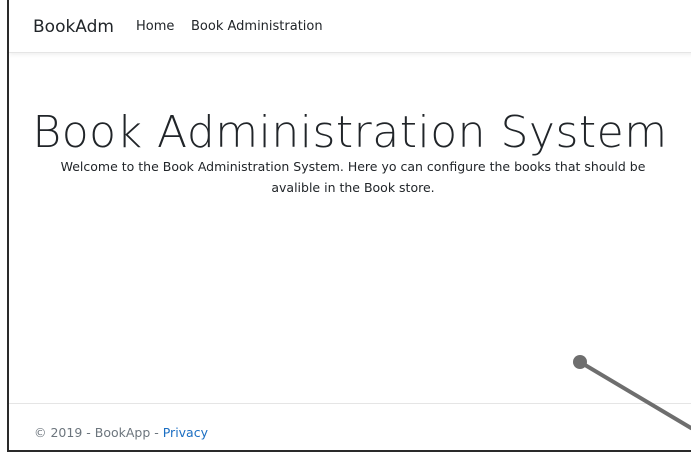  Describe the element at coordinates (350, 133) in the screenshot. I see `page-title: Book Administration System` at that location.